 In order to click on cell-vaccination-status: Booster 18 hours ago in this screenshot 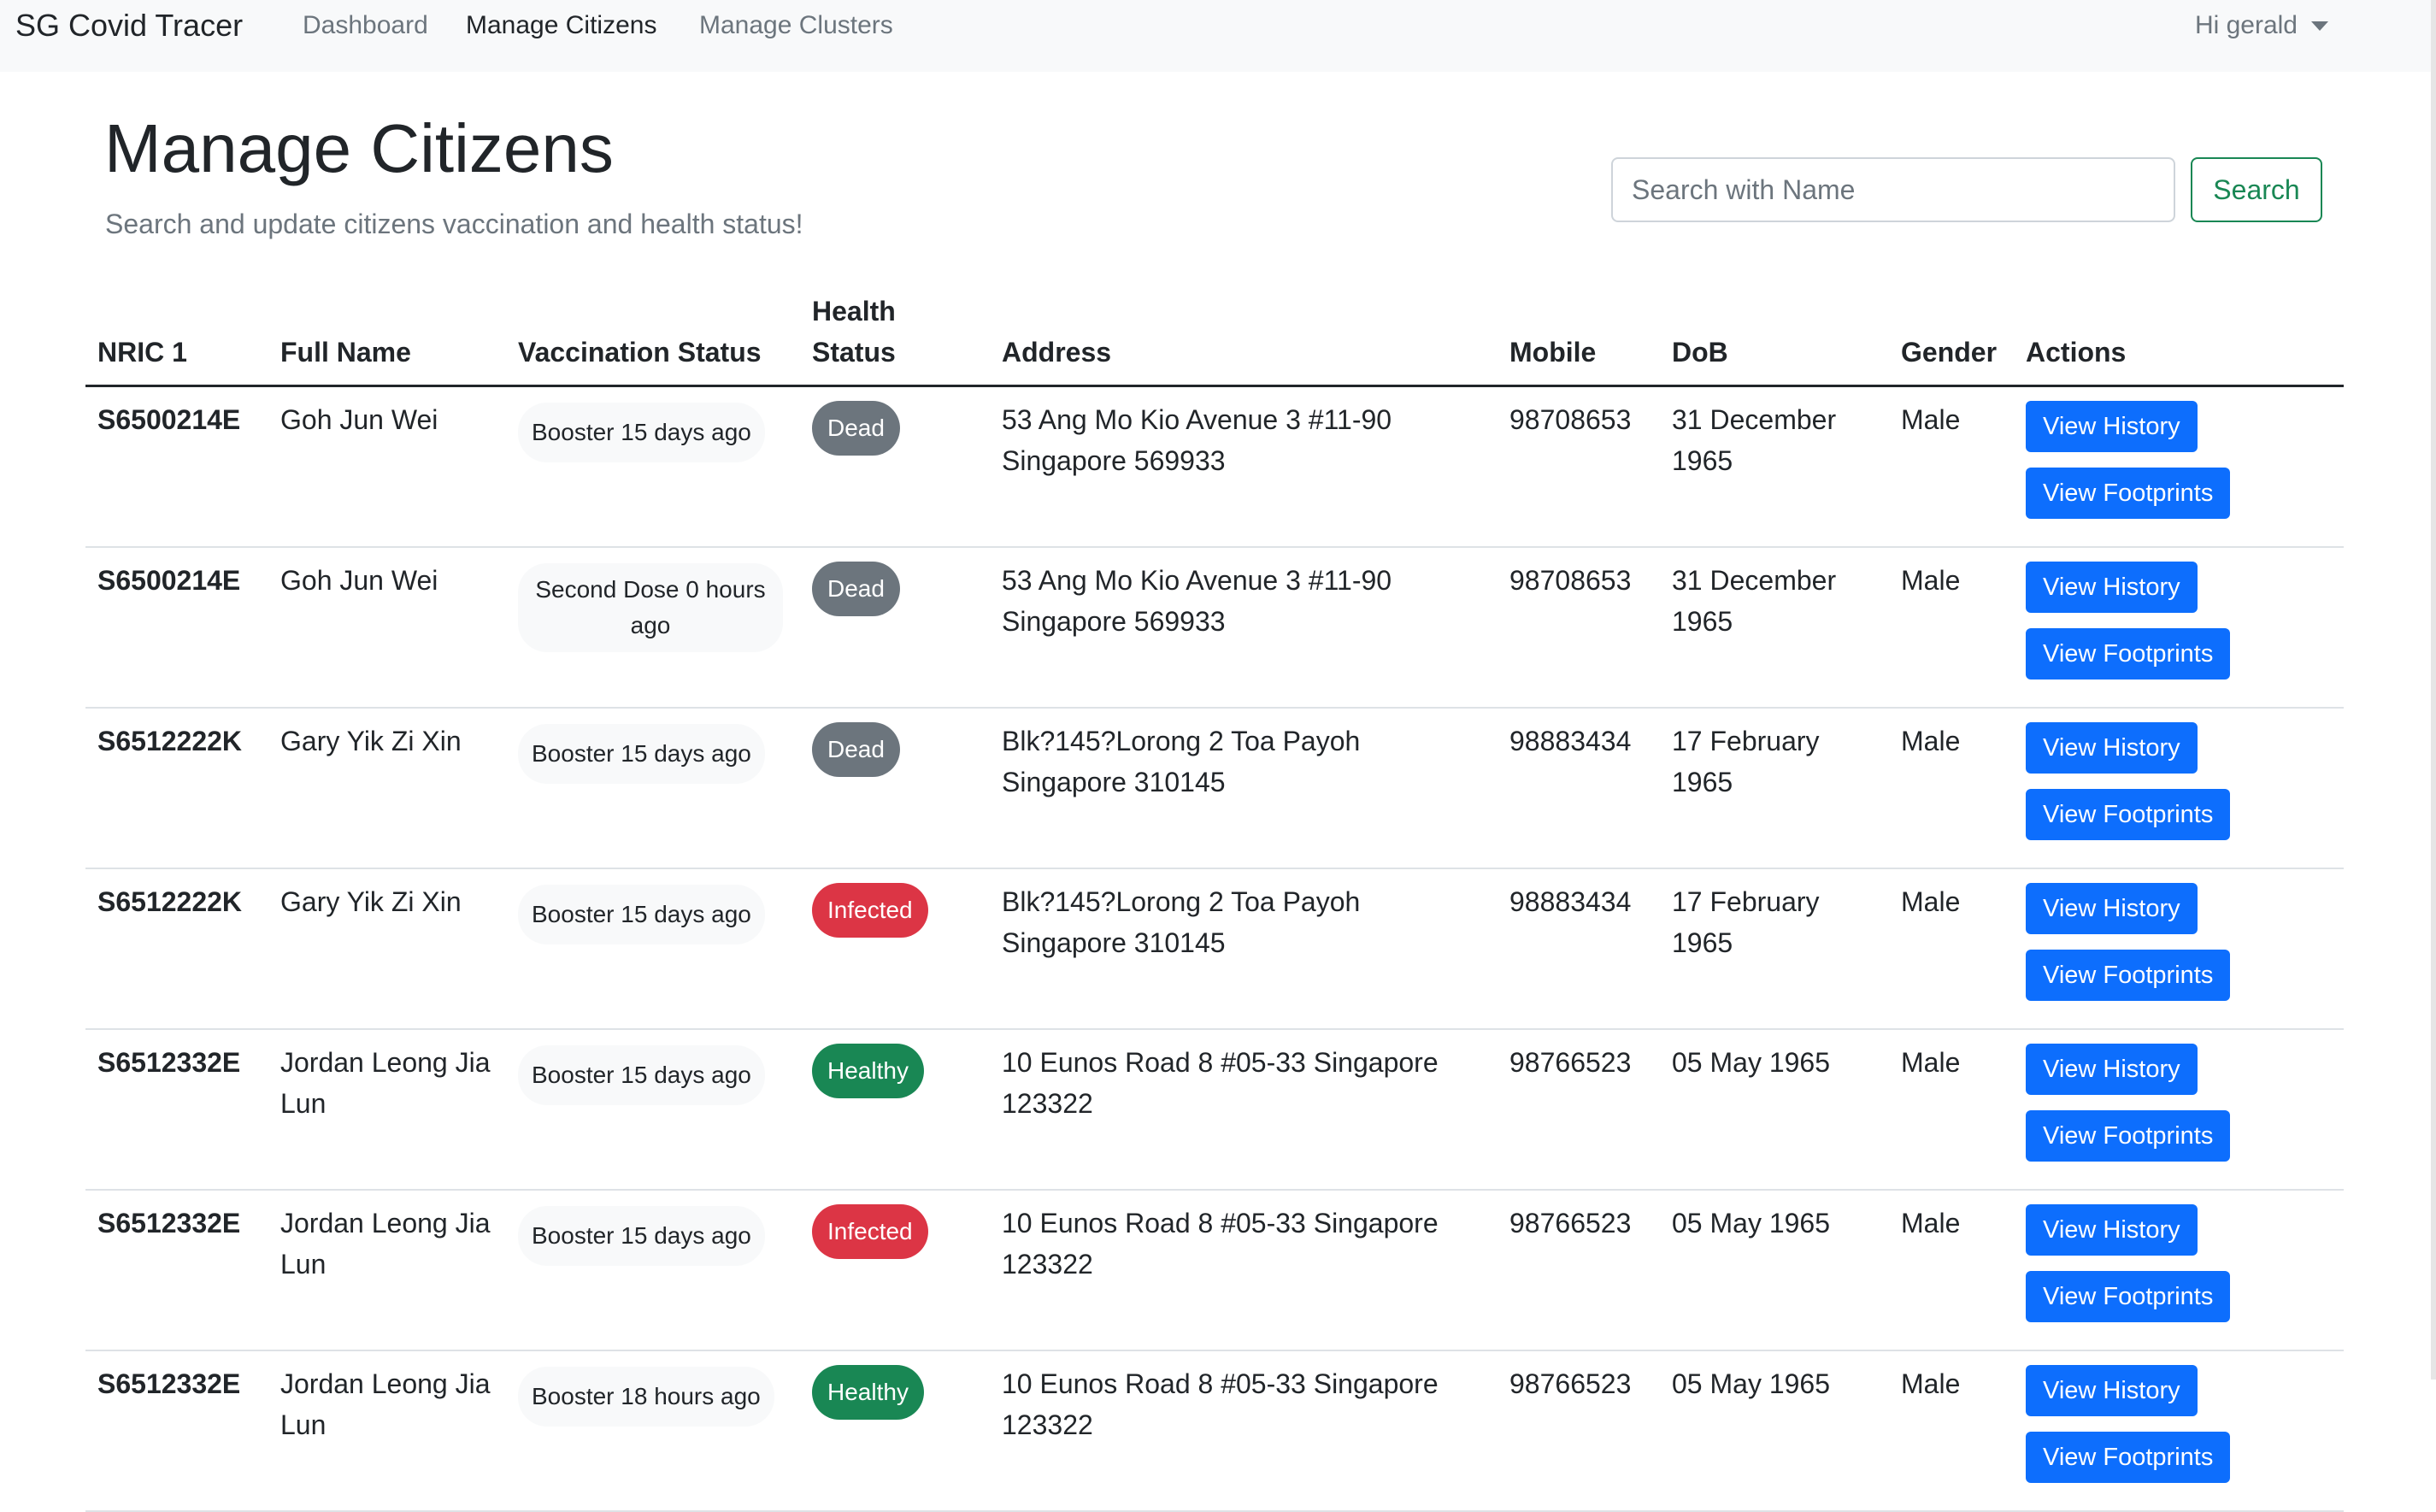, I will do `click(653, 1431)`.